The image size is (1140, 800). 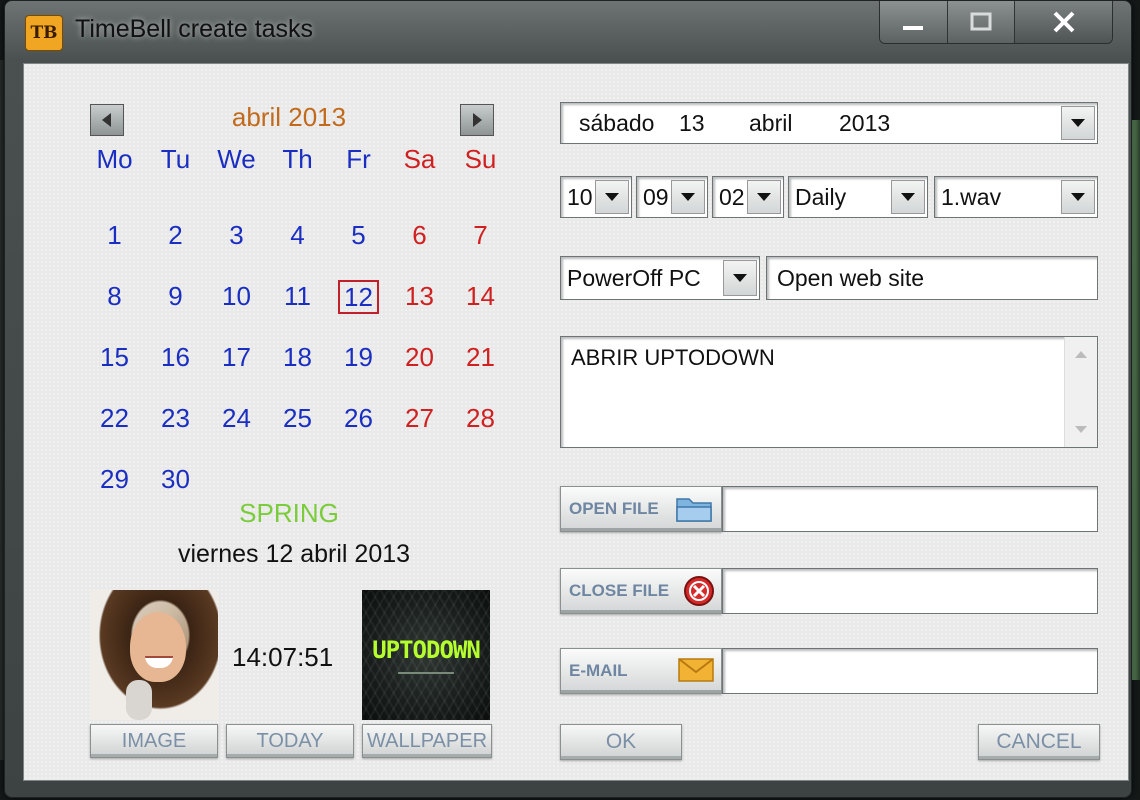 What do you see at coordinates (114, 479) in the screenshot?
I see `calendar-day: 29` at bounding box center [114, 479].